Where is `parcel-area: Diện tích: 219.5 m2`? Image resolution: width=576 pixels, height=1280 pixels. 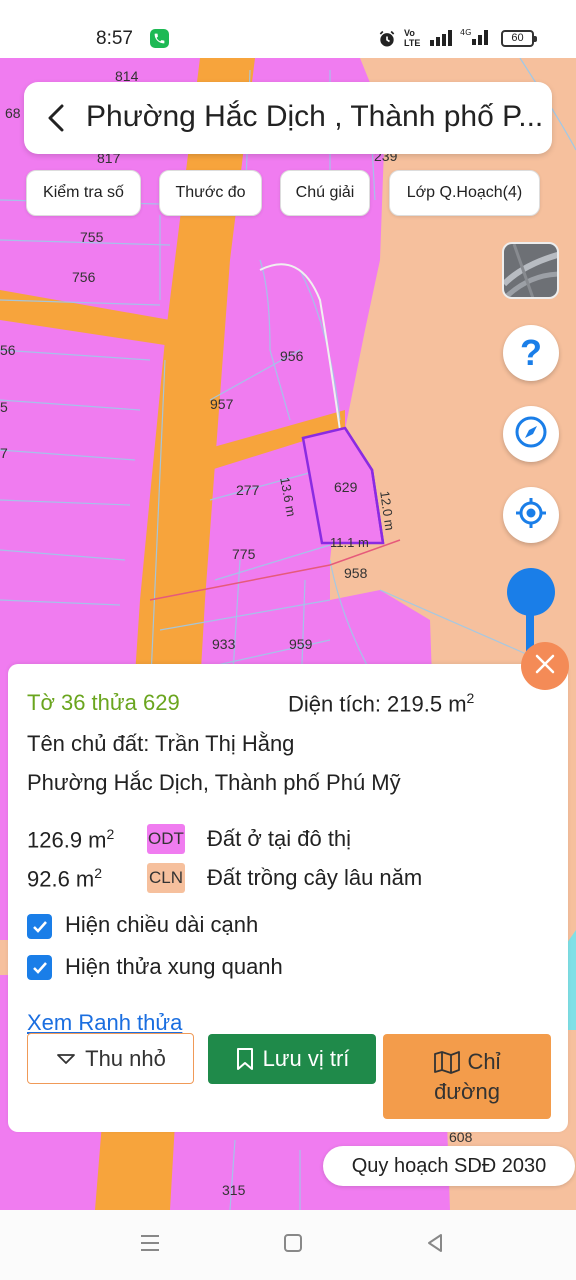
parcel-area: Diện tích: 219.5 m2 is located at coordinates (381, 703).